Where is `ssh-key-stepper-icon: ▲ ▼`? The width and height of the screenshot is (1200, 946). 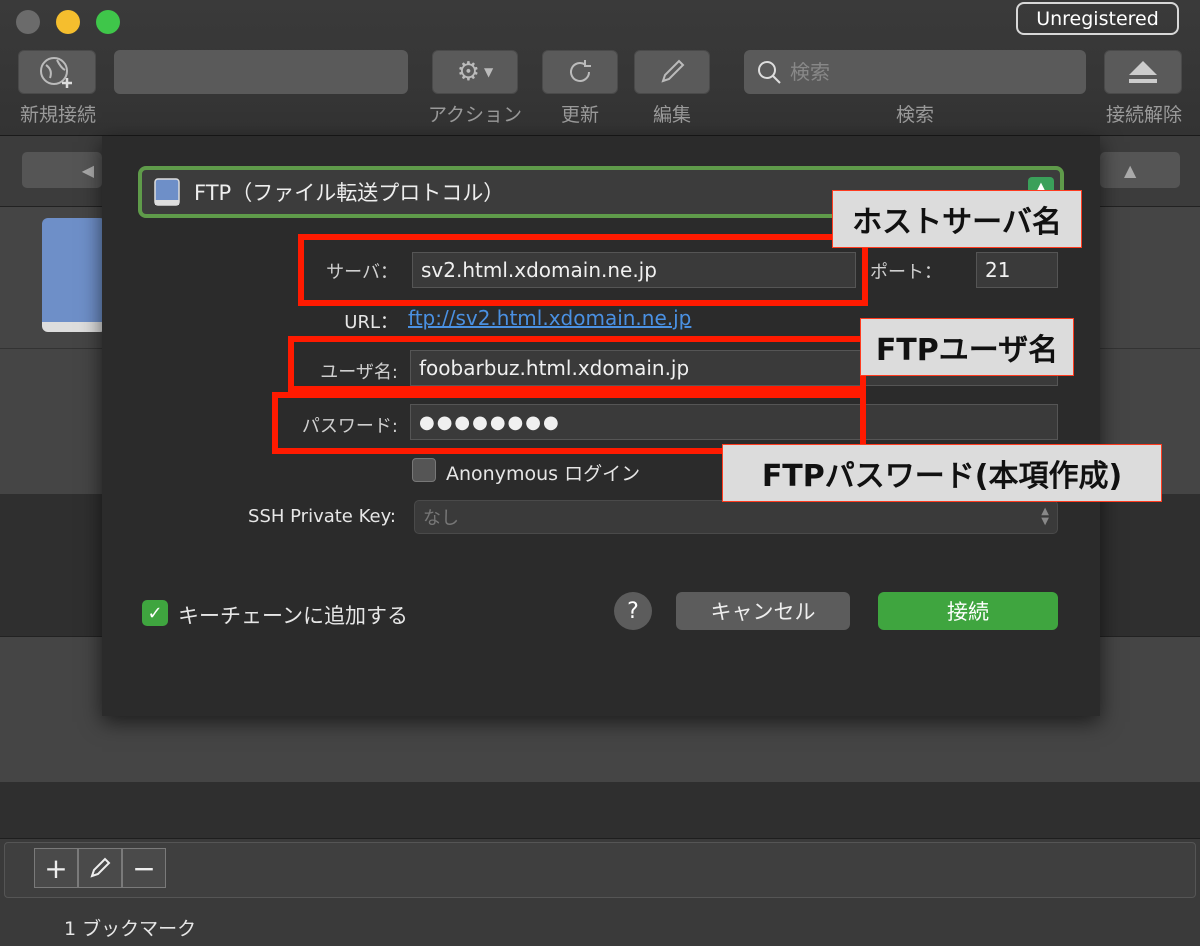 ssh-key-stepper-icon: ▲ ▼ is located at coordinates (1045, 516).